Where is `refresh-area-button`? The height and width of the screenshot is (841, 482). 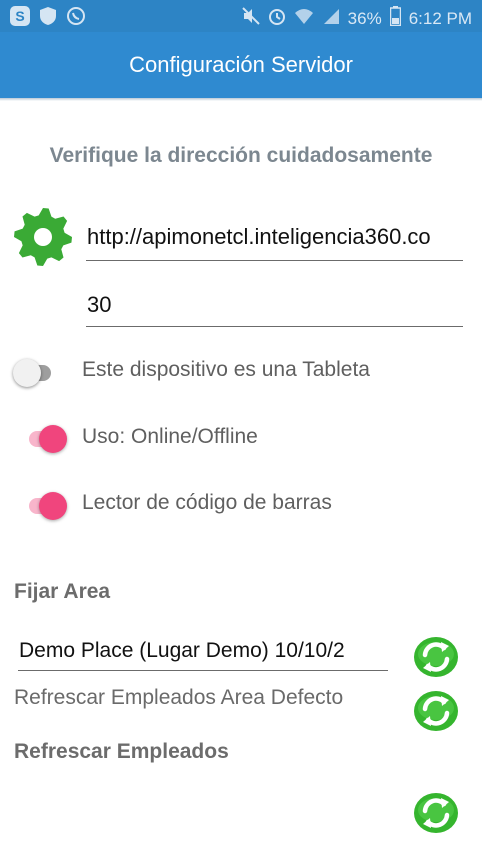
refresh-area-button is located at coordinates (436, 656).